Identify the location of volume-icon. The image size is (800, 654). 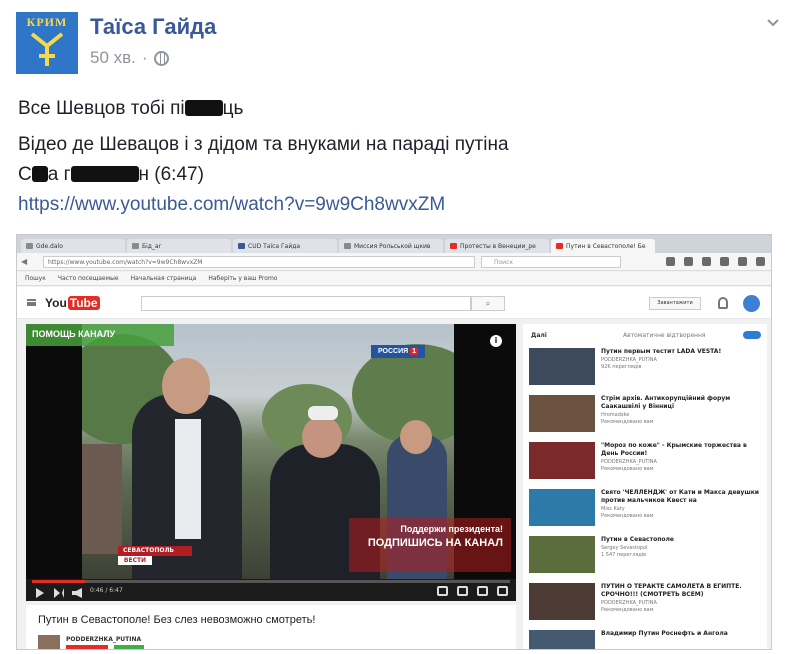
(77, 593).